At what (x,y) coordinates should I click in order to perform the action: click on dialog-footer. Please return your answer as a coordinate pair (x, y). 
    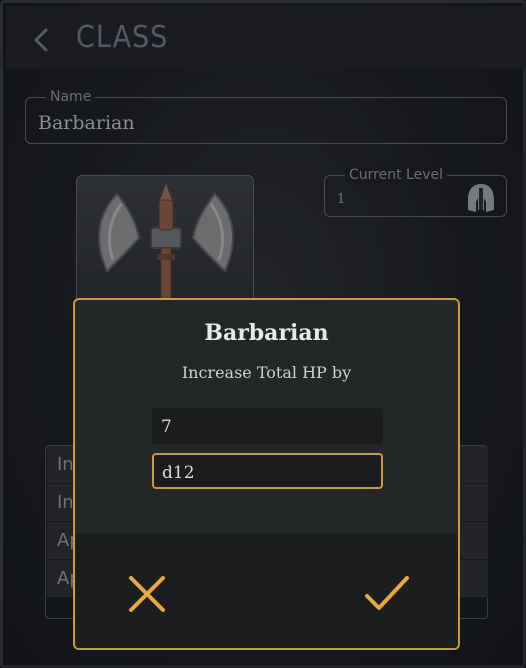
    Looking at the image, I should click on (266, 591).